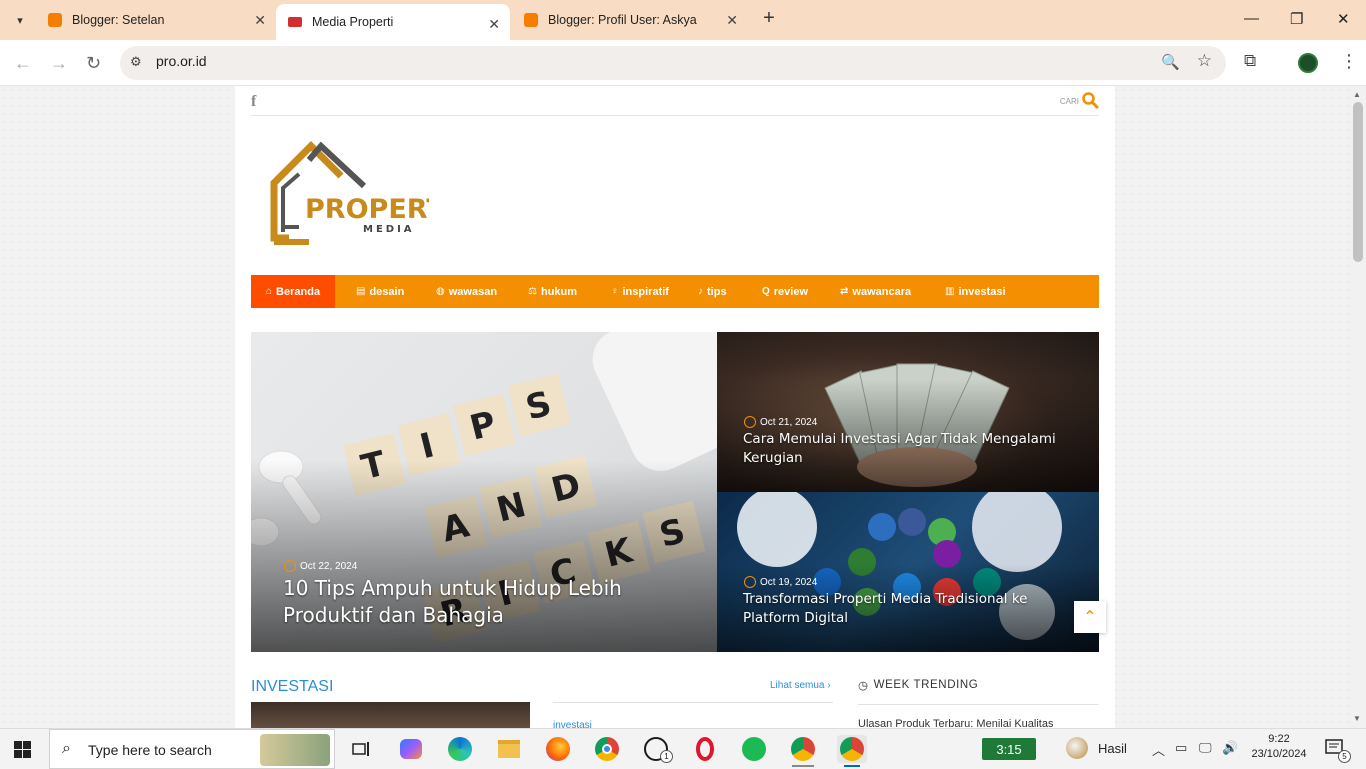 The image size is (1366, 769). I want to click on search-icon: ⌕, so click(66, 748).